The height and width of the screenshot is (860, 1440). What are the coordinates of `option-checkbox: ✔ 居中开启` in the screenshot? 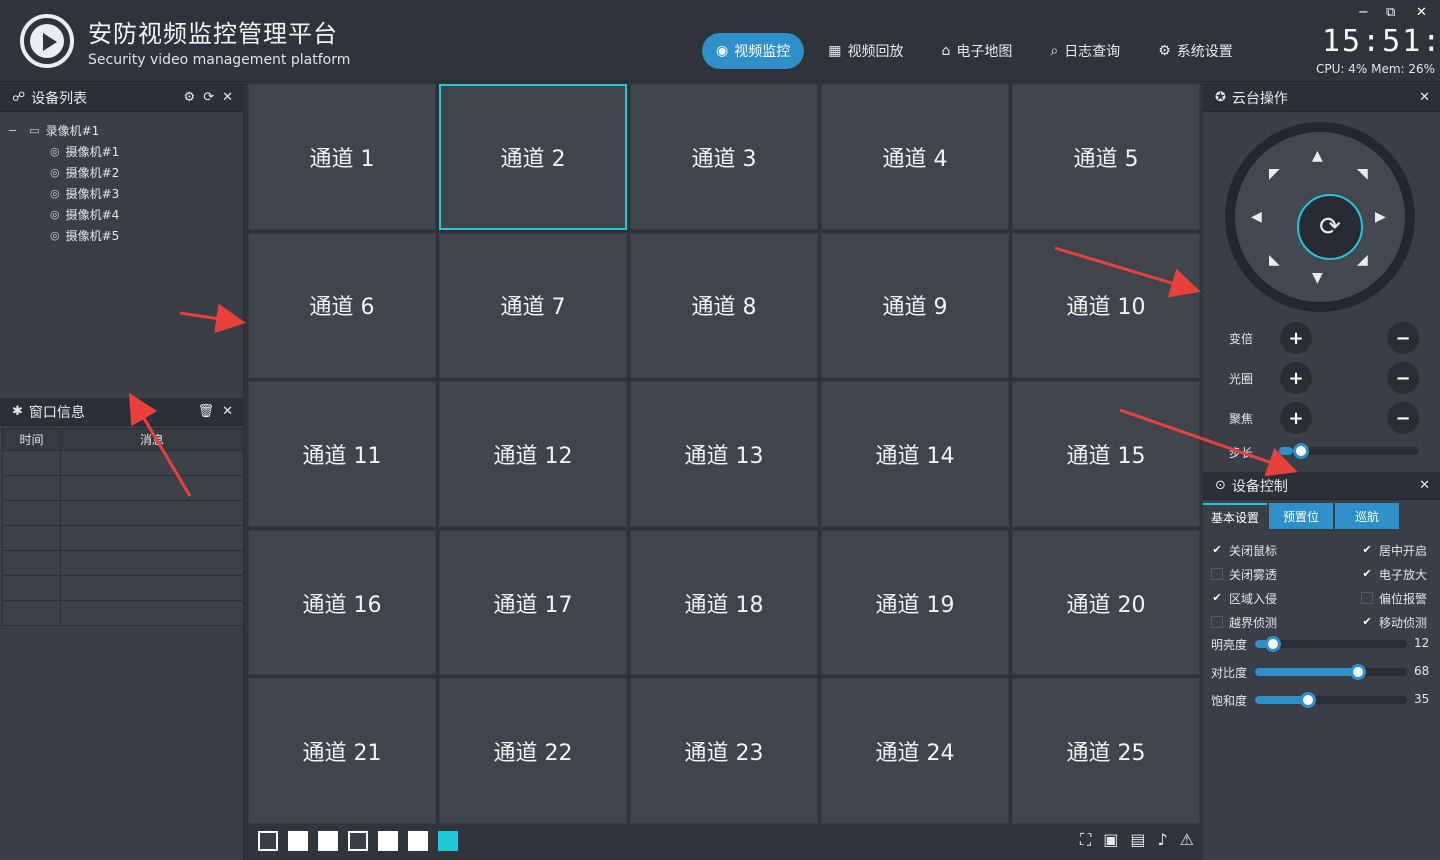 It's located at (1394, 550).